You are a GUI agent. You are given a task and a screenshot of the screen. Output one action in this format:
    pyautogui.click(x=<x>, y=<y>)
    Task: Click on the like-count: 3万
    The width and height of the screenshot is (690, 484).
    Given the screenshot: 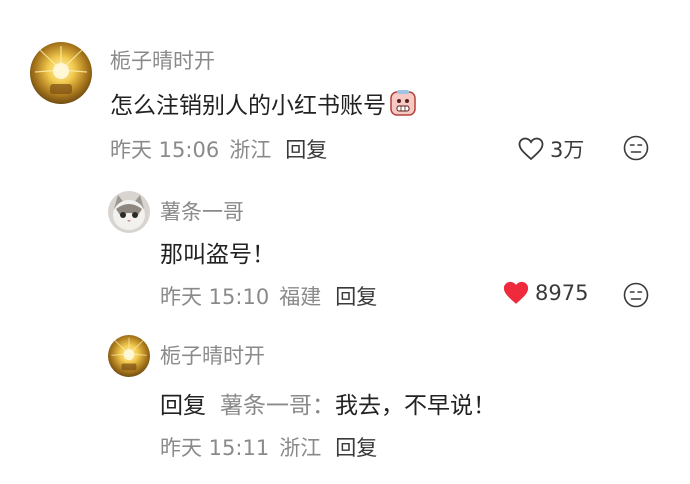 What is the action you would take?
    pyautogui.click(x=567, y=150)
    